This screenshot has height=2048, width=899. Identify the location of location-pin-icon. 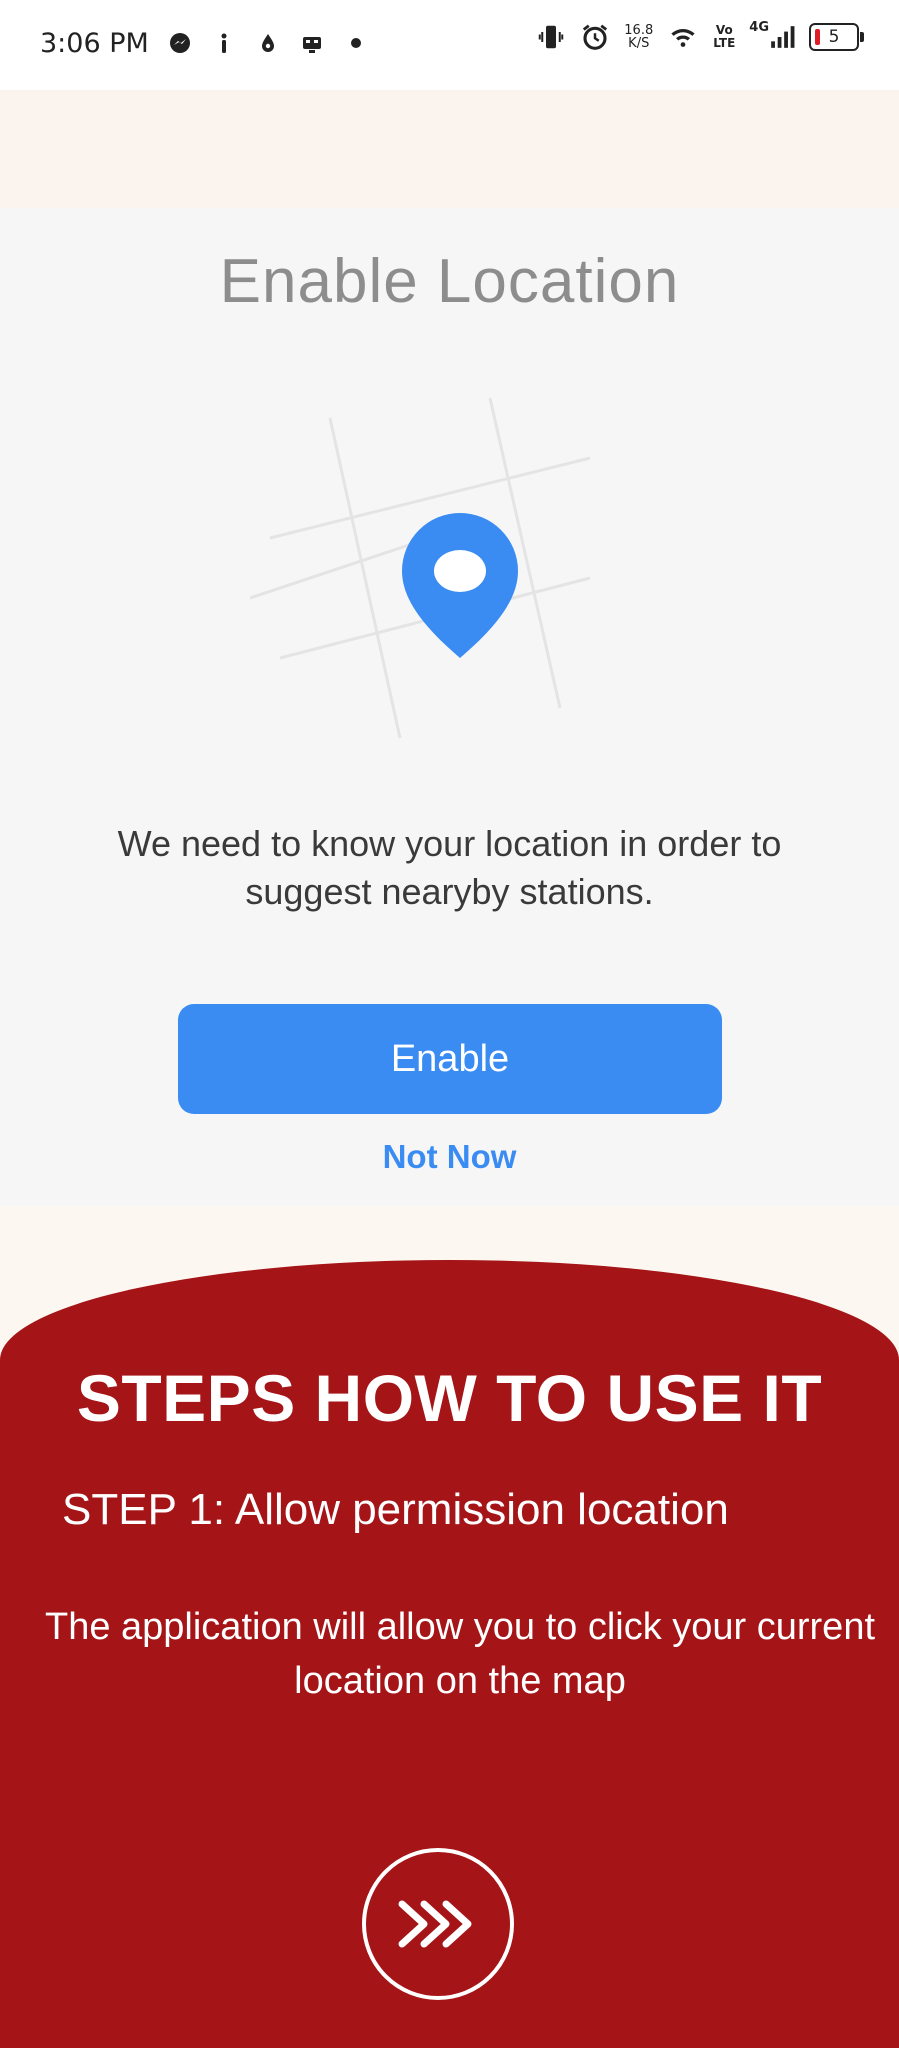
(460, 585).